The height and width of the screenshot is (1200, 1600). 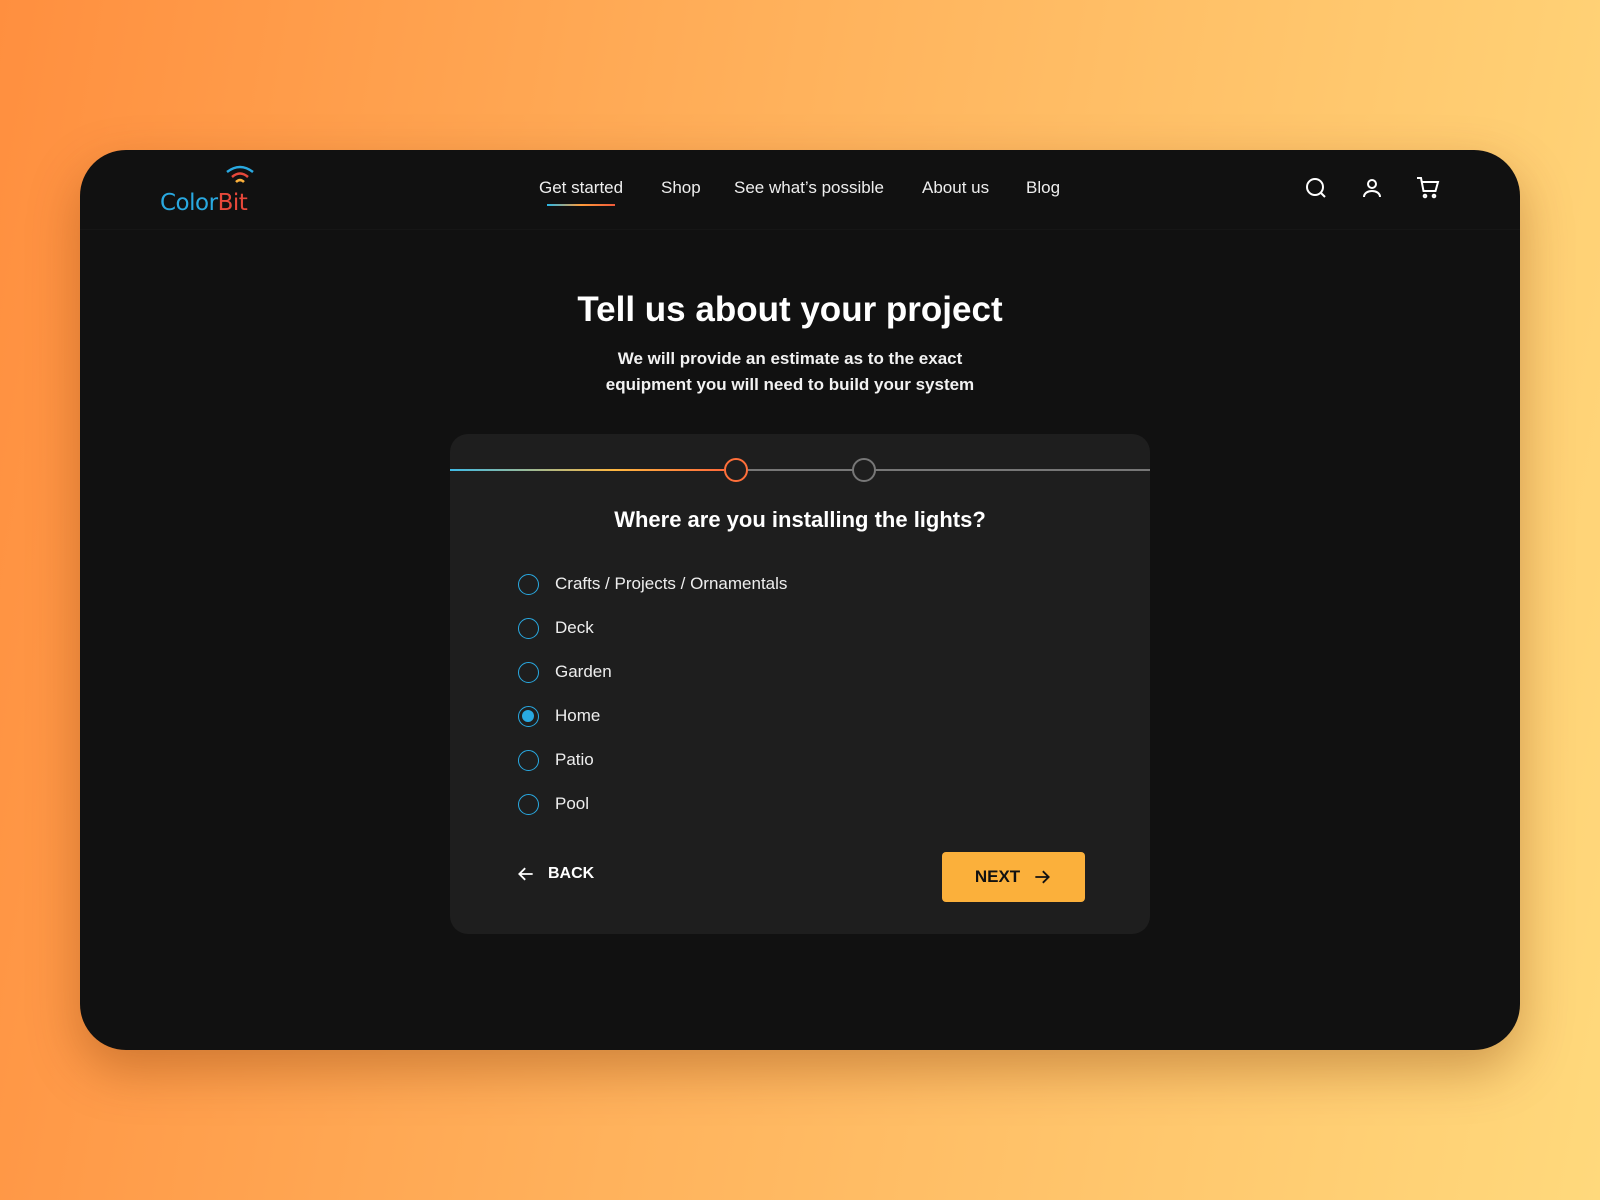 I want to click on option-deck: Deck, so click(x=556, y=628).